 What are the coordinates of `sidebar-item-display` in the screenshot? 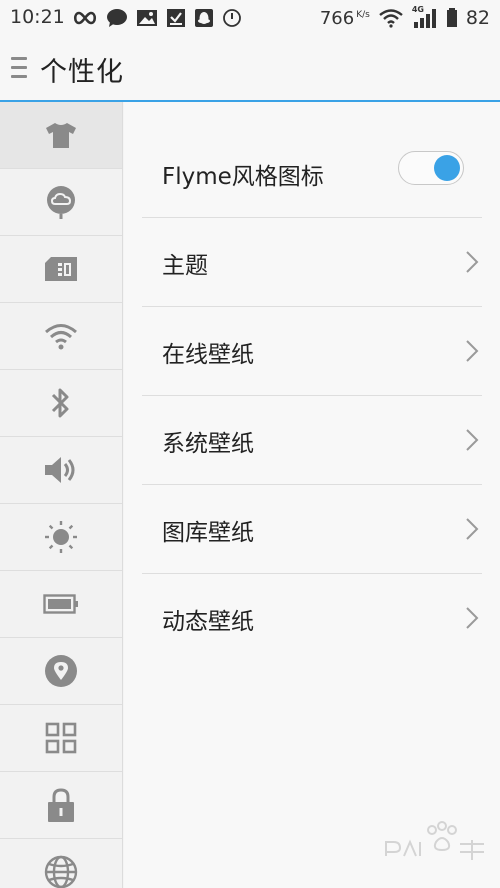 It's located at (61, 537).